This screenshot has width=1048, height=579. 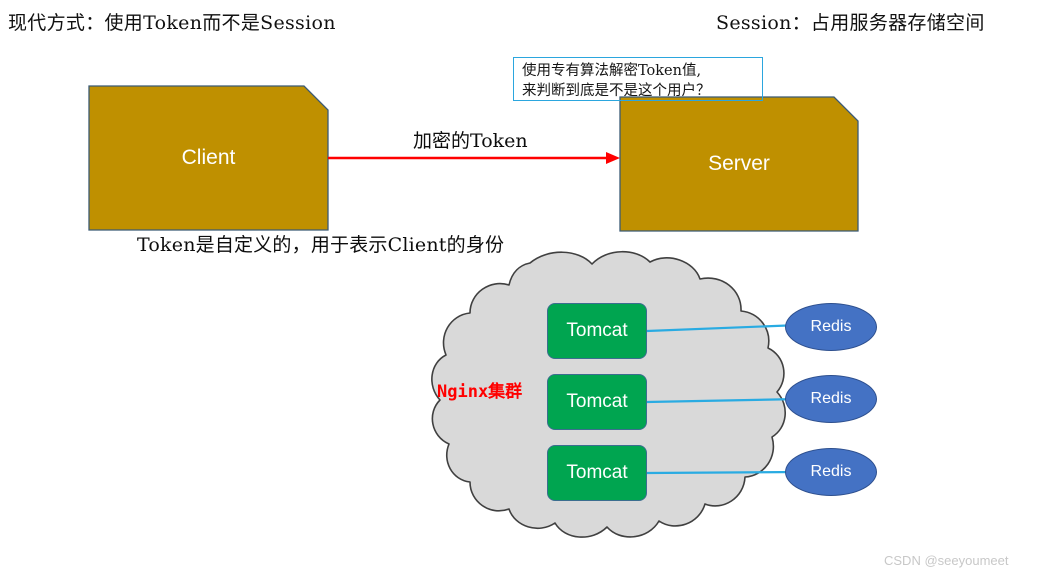 I want to click on redis-node-2: Redis, so click(x=831, y=399).